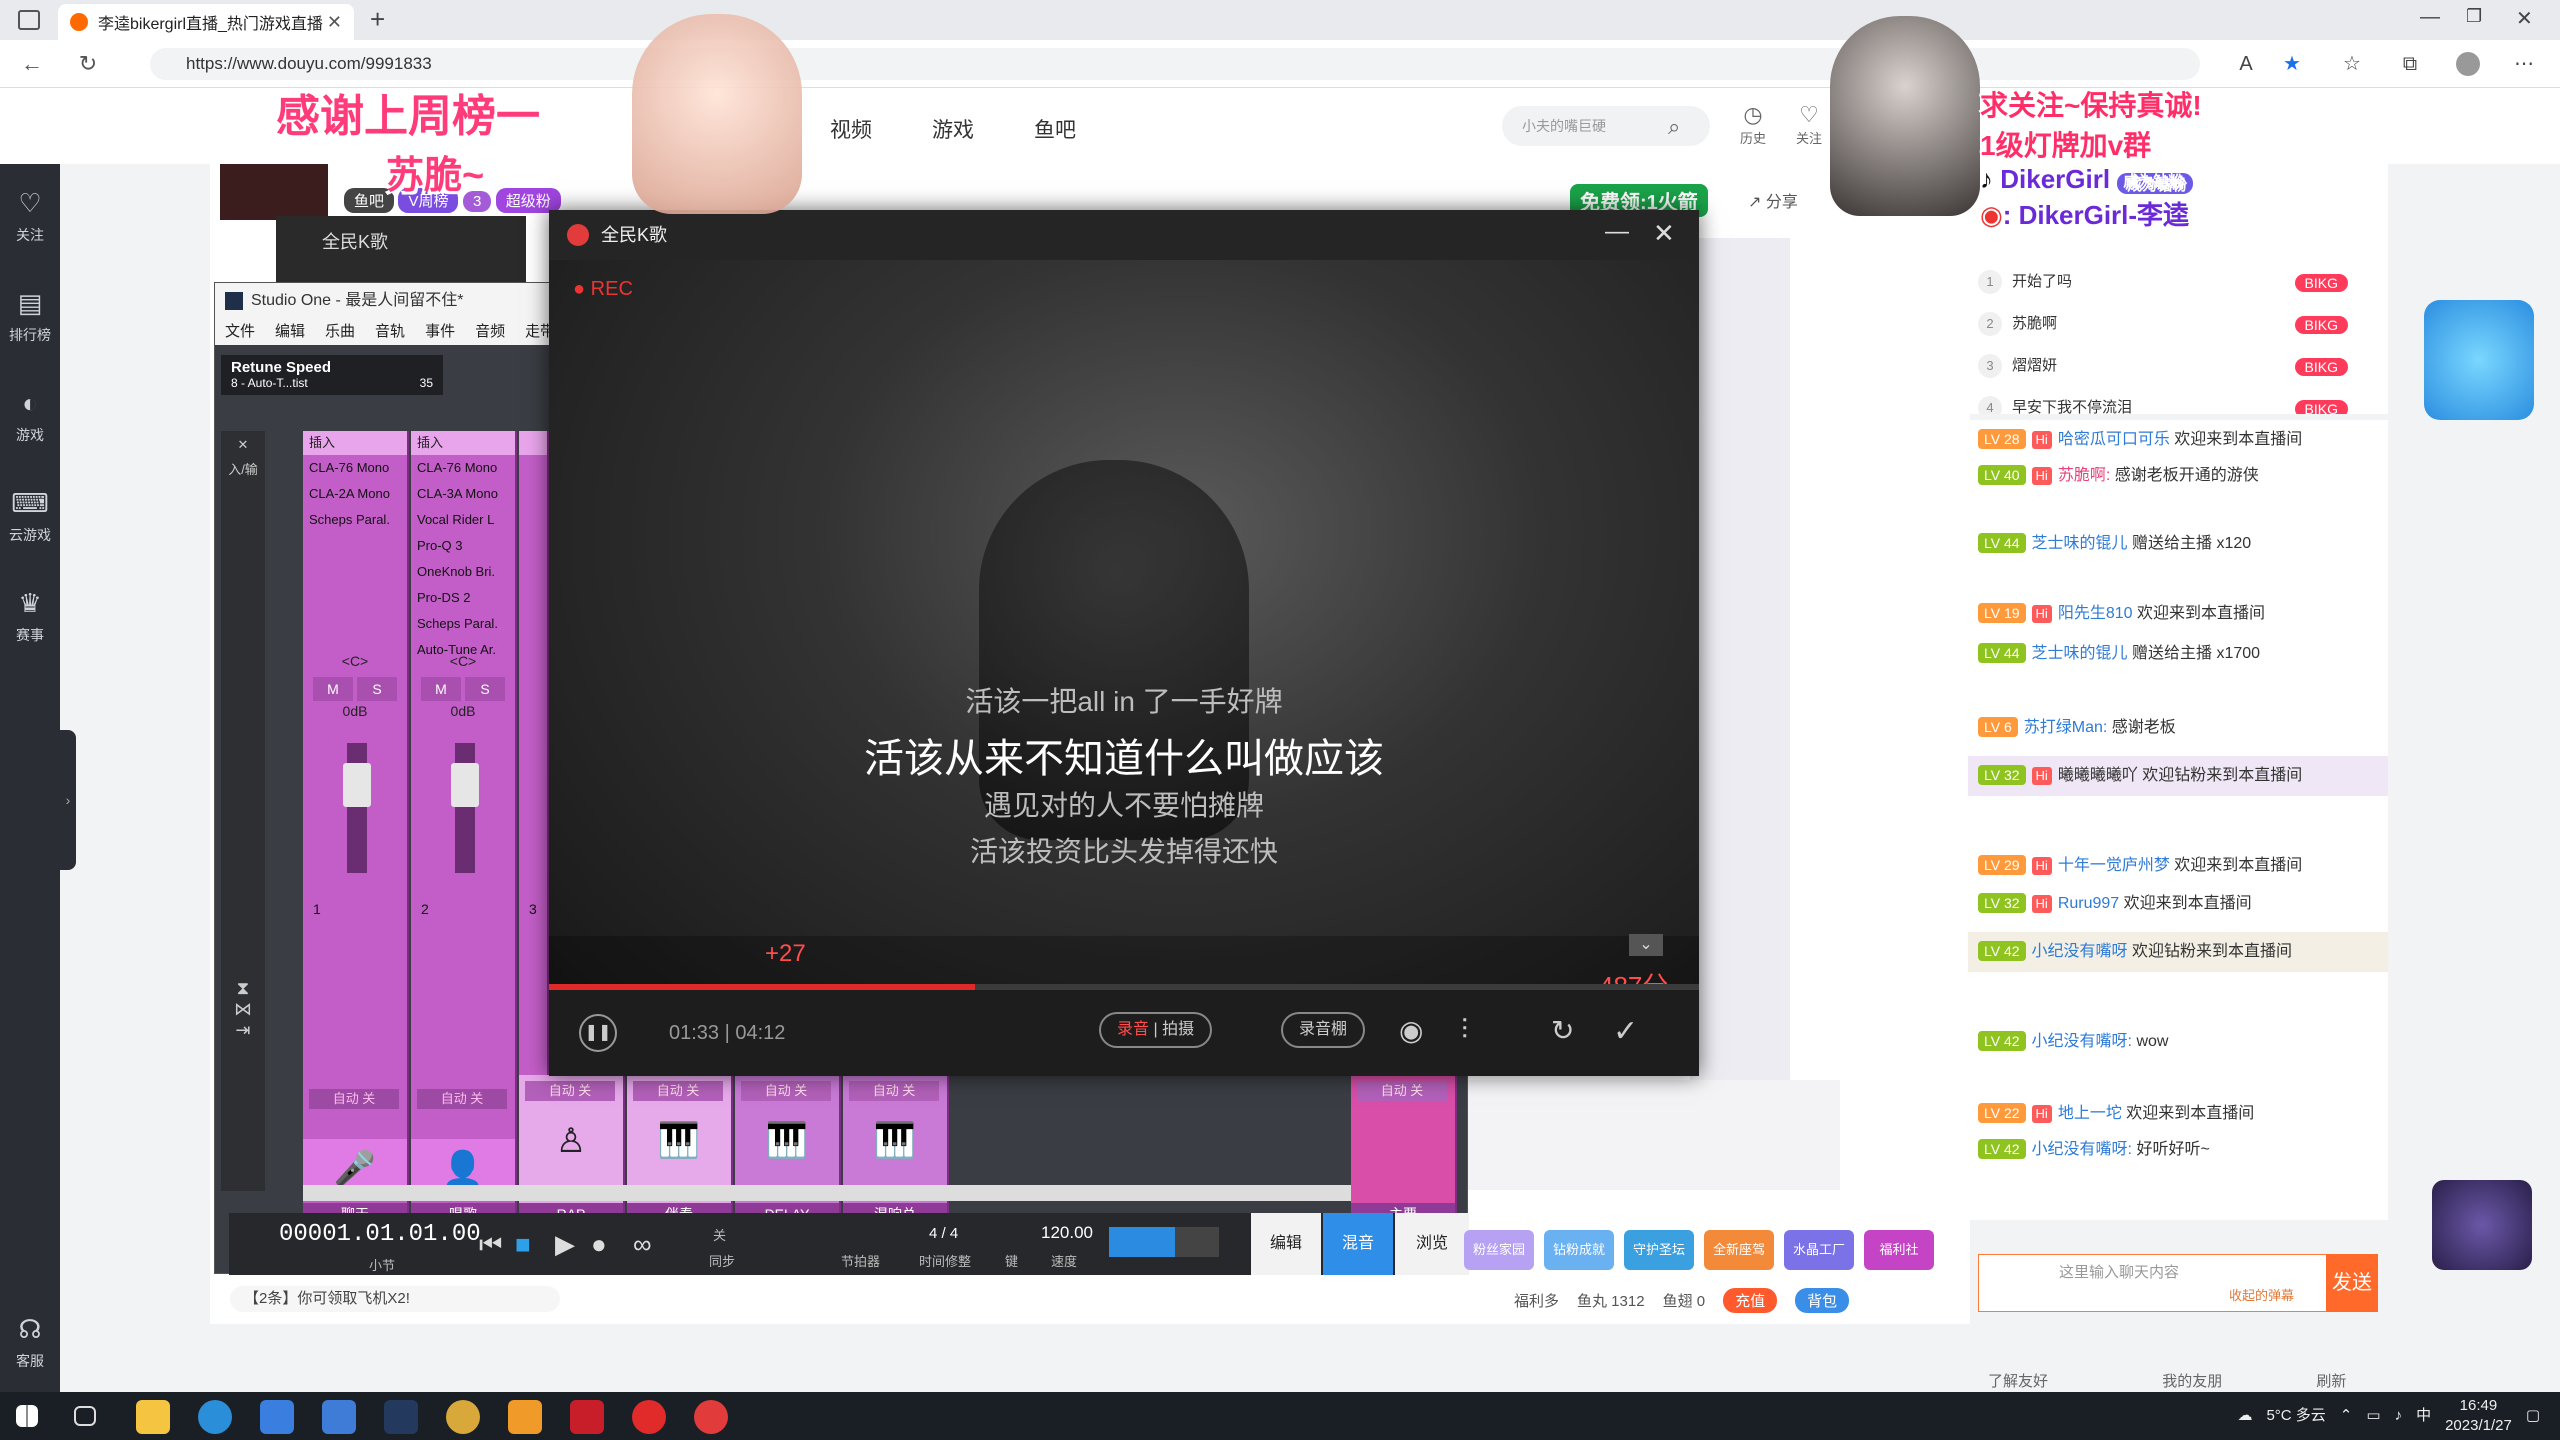  What do you see at coordinates (1750, 1300) in the screenshot?
I see `recharge-button: 充值` at bounding box center [1750, 1300].